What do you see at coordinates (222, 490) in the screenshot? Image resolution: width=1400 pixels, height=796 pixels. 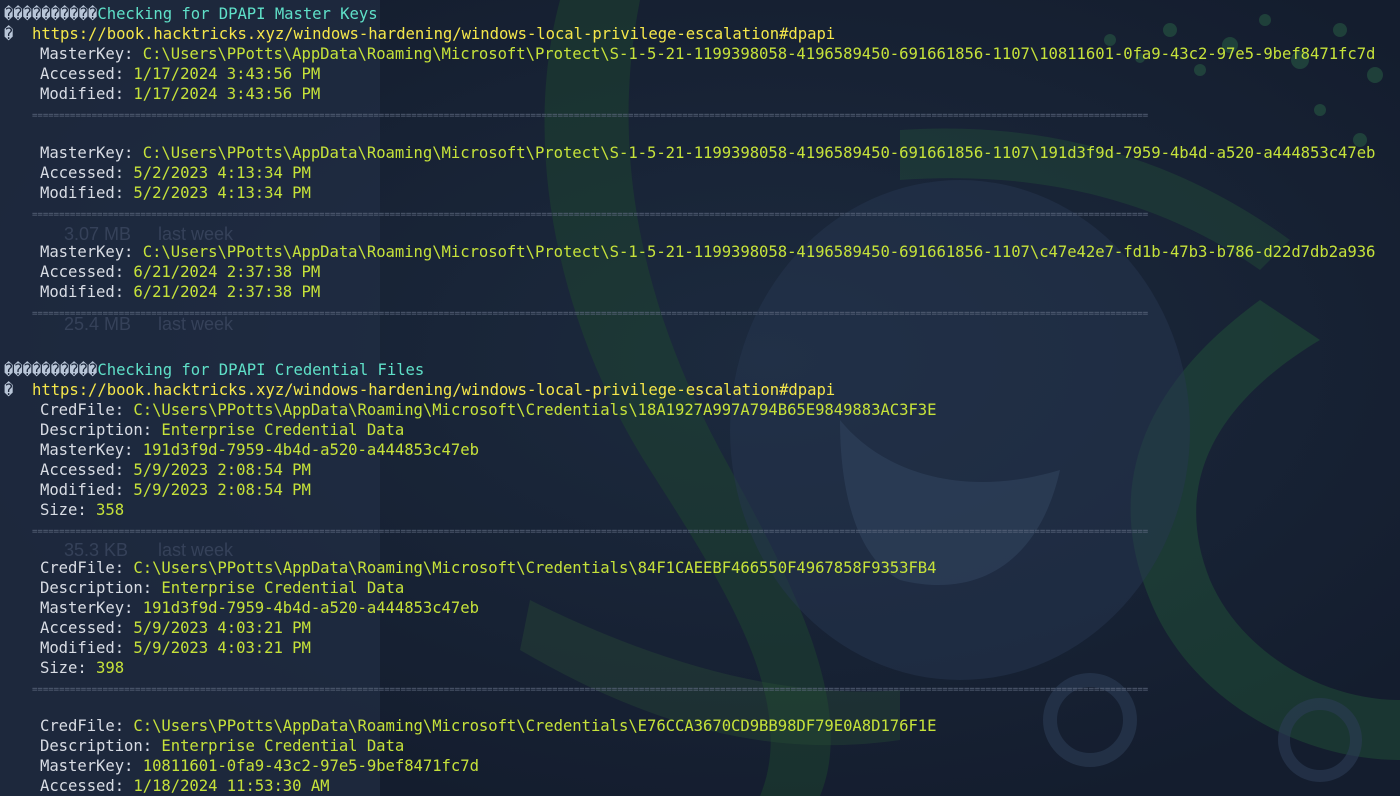 I see `modified-value: 5/9/2023 2:08:54 PM` at bounding box center [222, 490].